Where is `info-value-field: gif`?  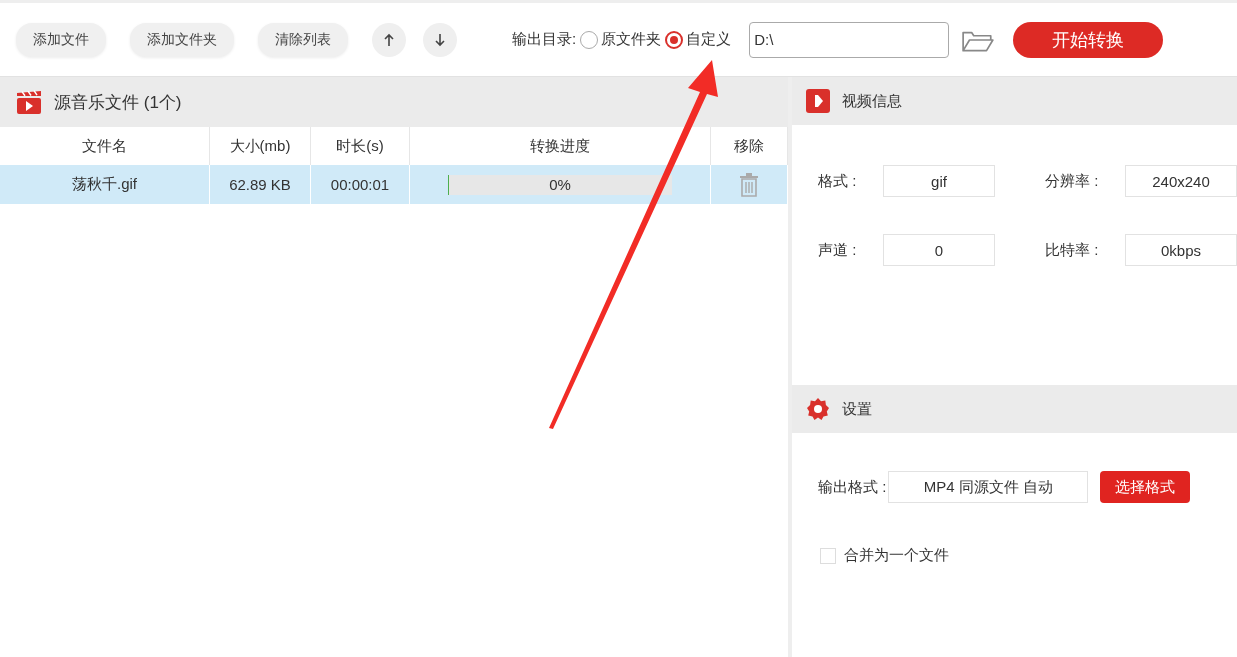 info-value-field: gif is located at coordinates (939, 181).